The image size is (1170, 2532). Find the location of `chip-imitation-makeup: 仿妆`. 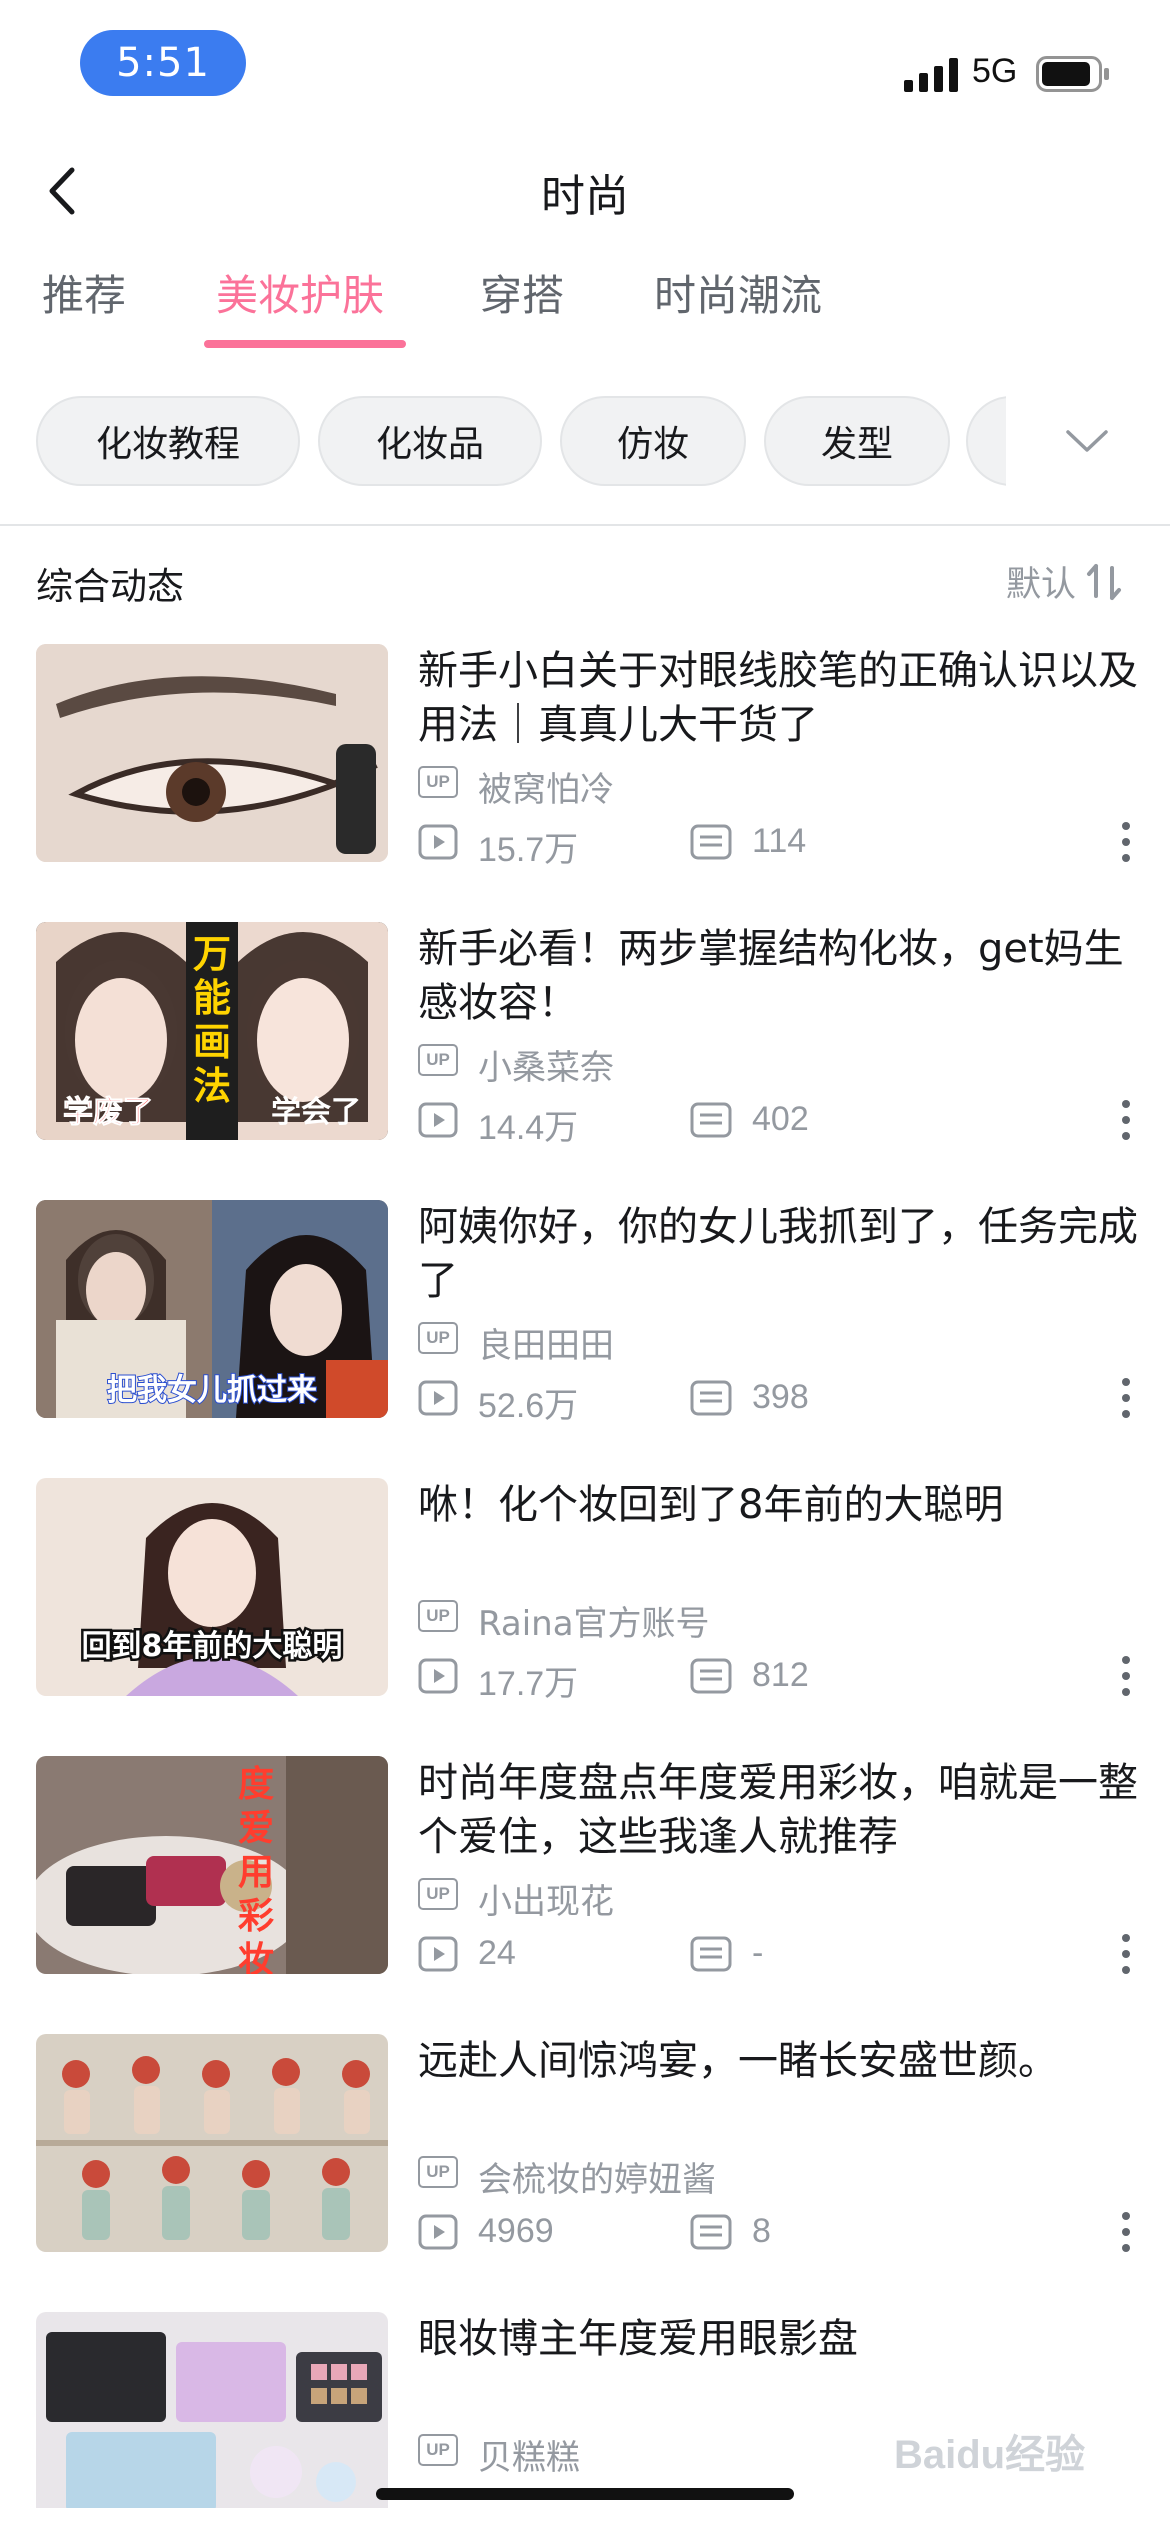

chip-imitation-makeup: 仿妆 is located at coordinates (653, 441).